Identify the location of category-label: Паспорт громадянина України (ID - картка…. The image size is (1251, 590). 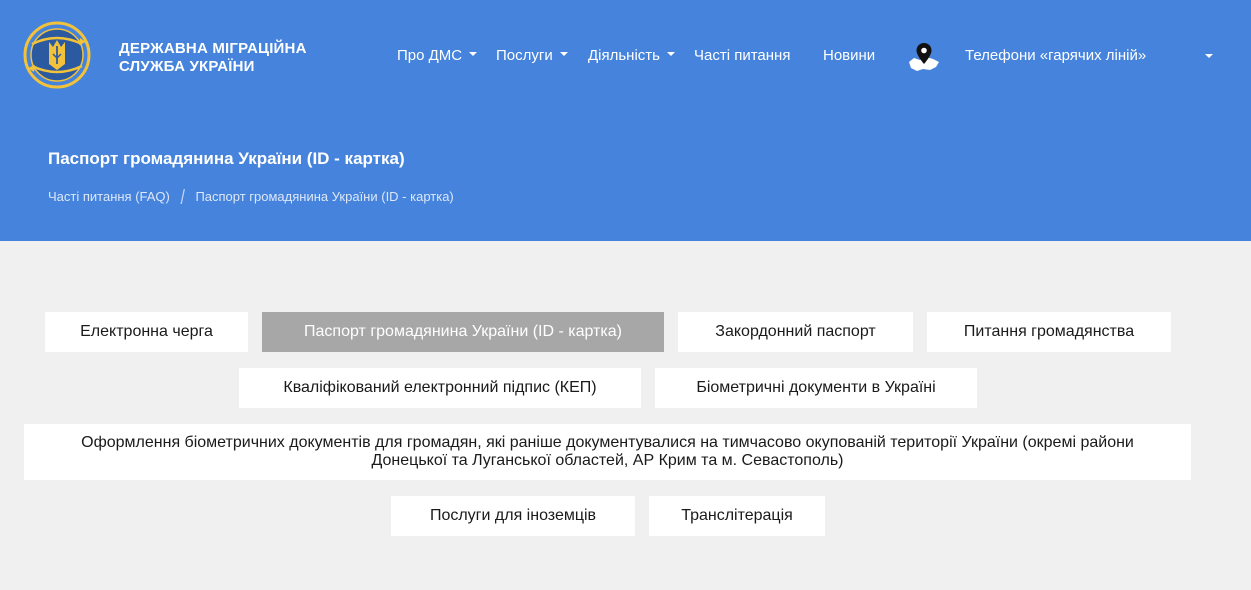
(463, 331).